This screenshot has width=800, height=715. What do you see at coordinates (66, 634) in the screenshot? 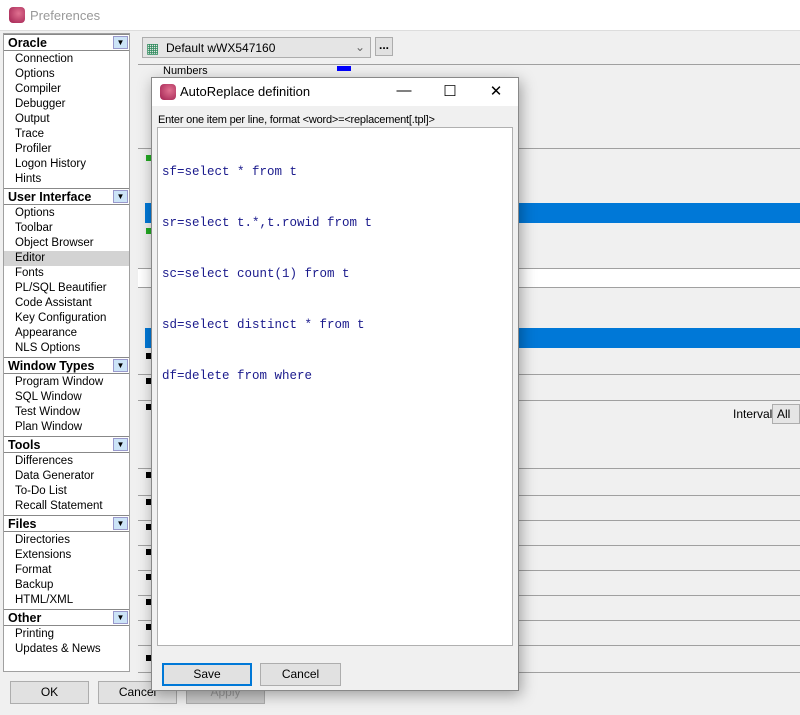
I see `sidebar-item: Printing` at bounding box center [66, 634].